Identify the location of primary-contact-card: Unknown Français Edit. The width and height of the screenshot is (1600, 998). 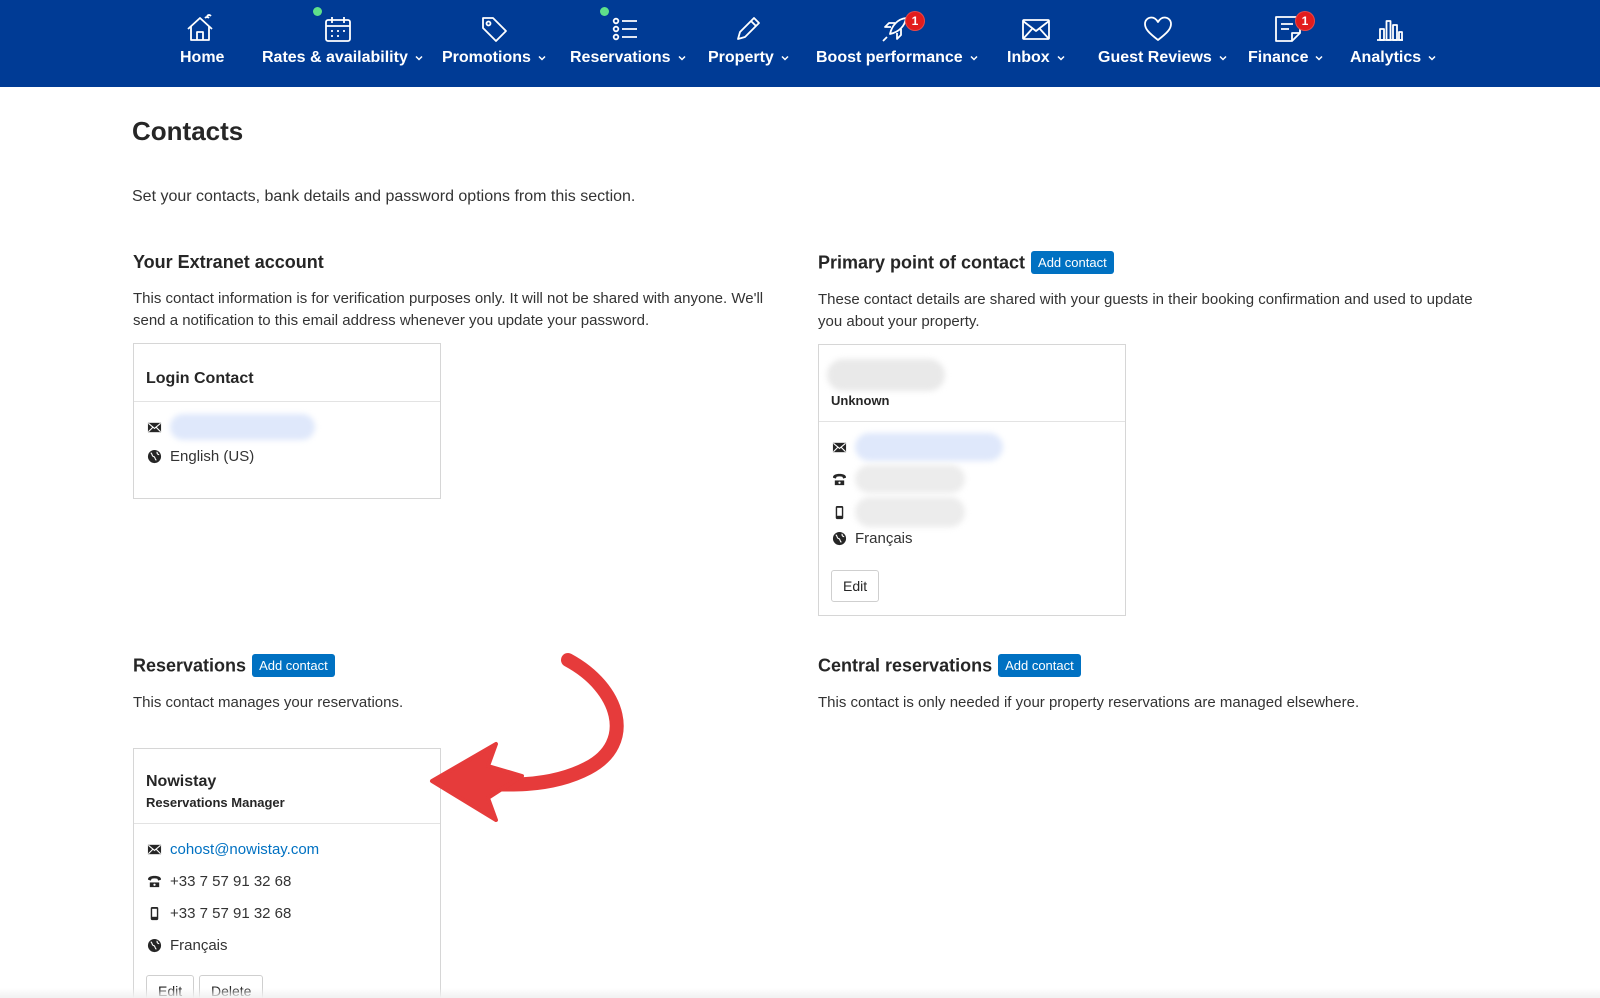
(972, 480).